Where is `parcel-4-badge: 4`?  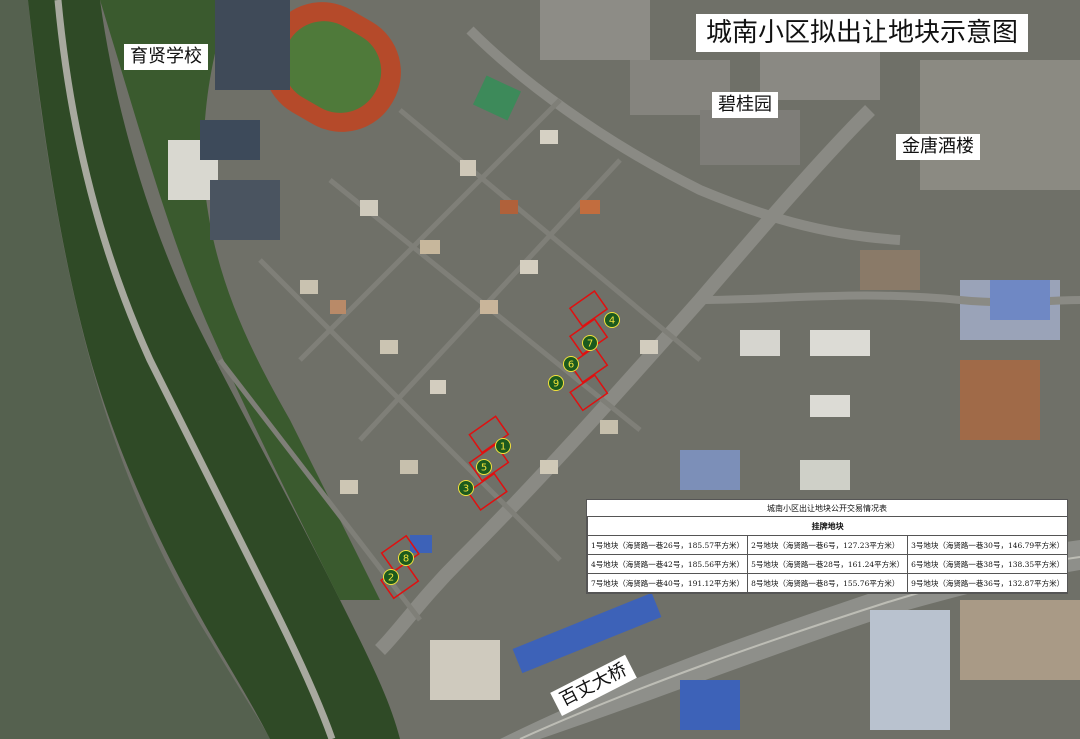 parcel-4-badge: 4 is located at coordinates (612, 320).